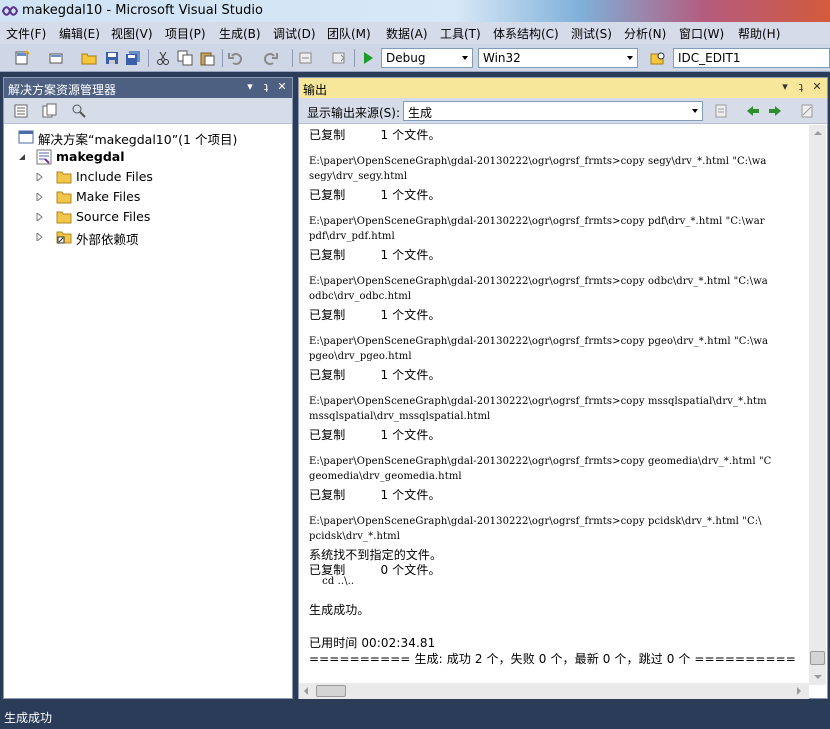  What do you see at coordinates (759, 33) in the screenshot?
I see `menu-help: 帮助(H)` at bounding box center [759, 33].